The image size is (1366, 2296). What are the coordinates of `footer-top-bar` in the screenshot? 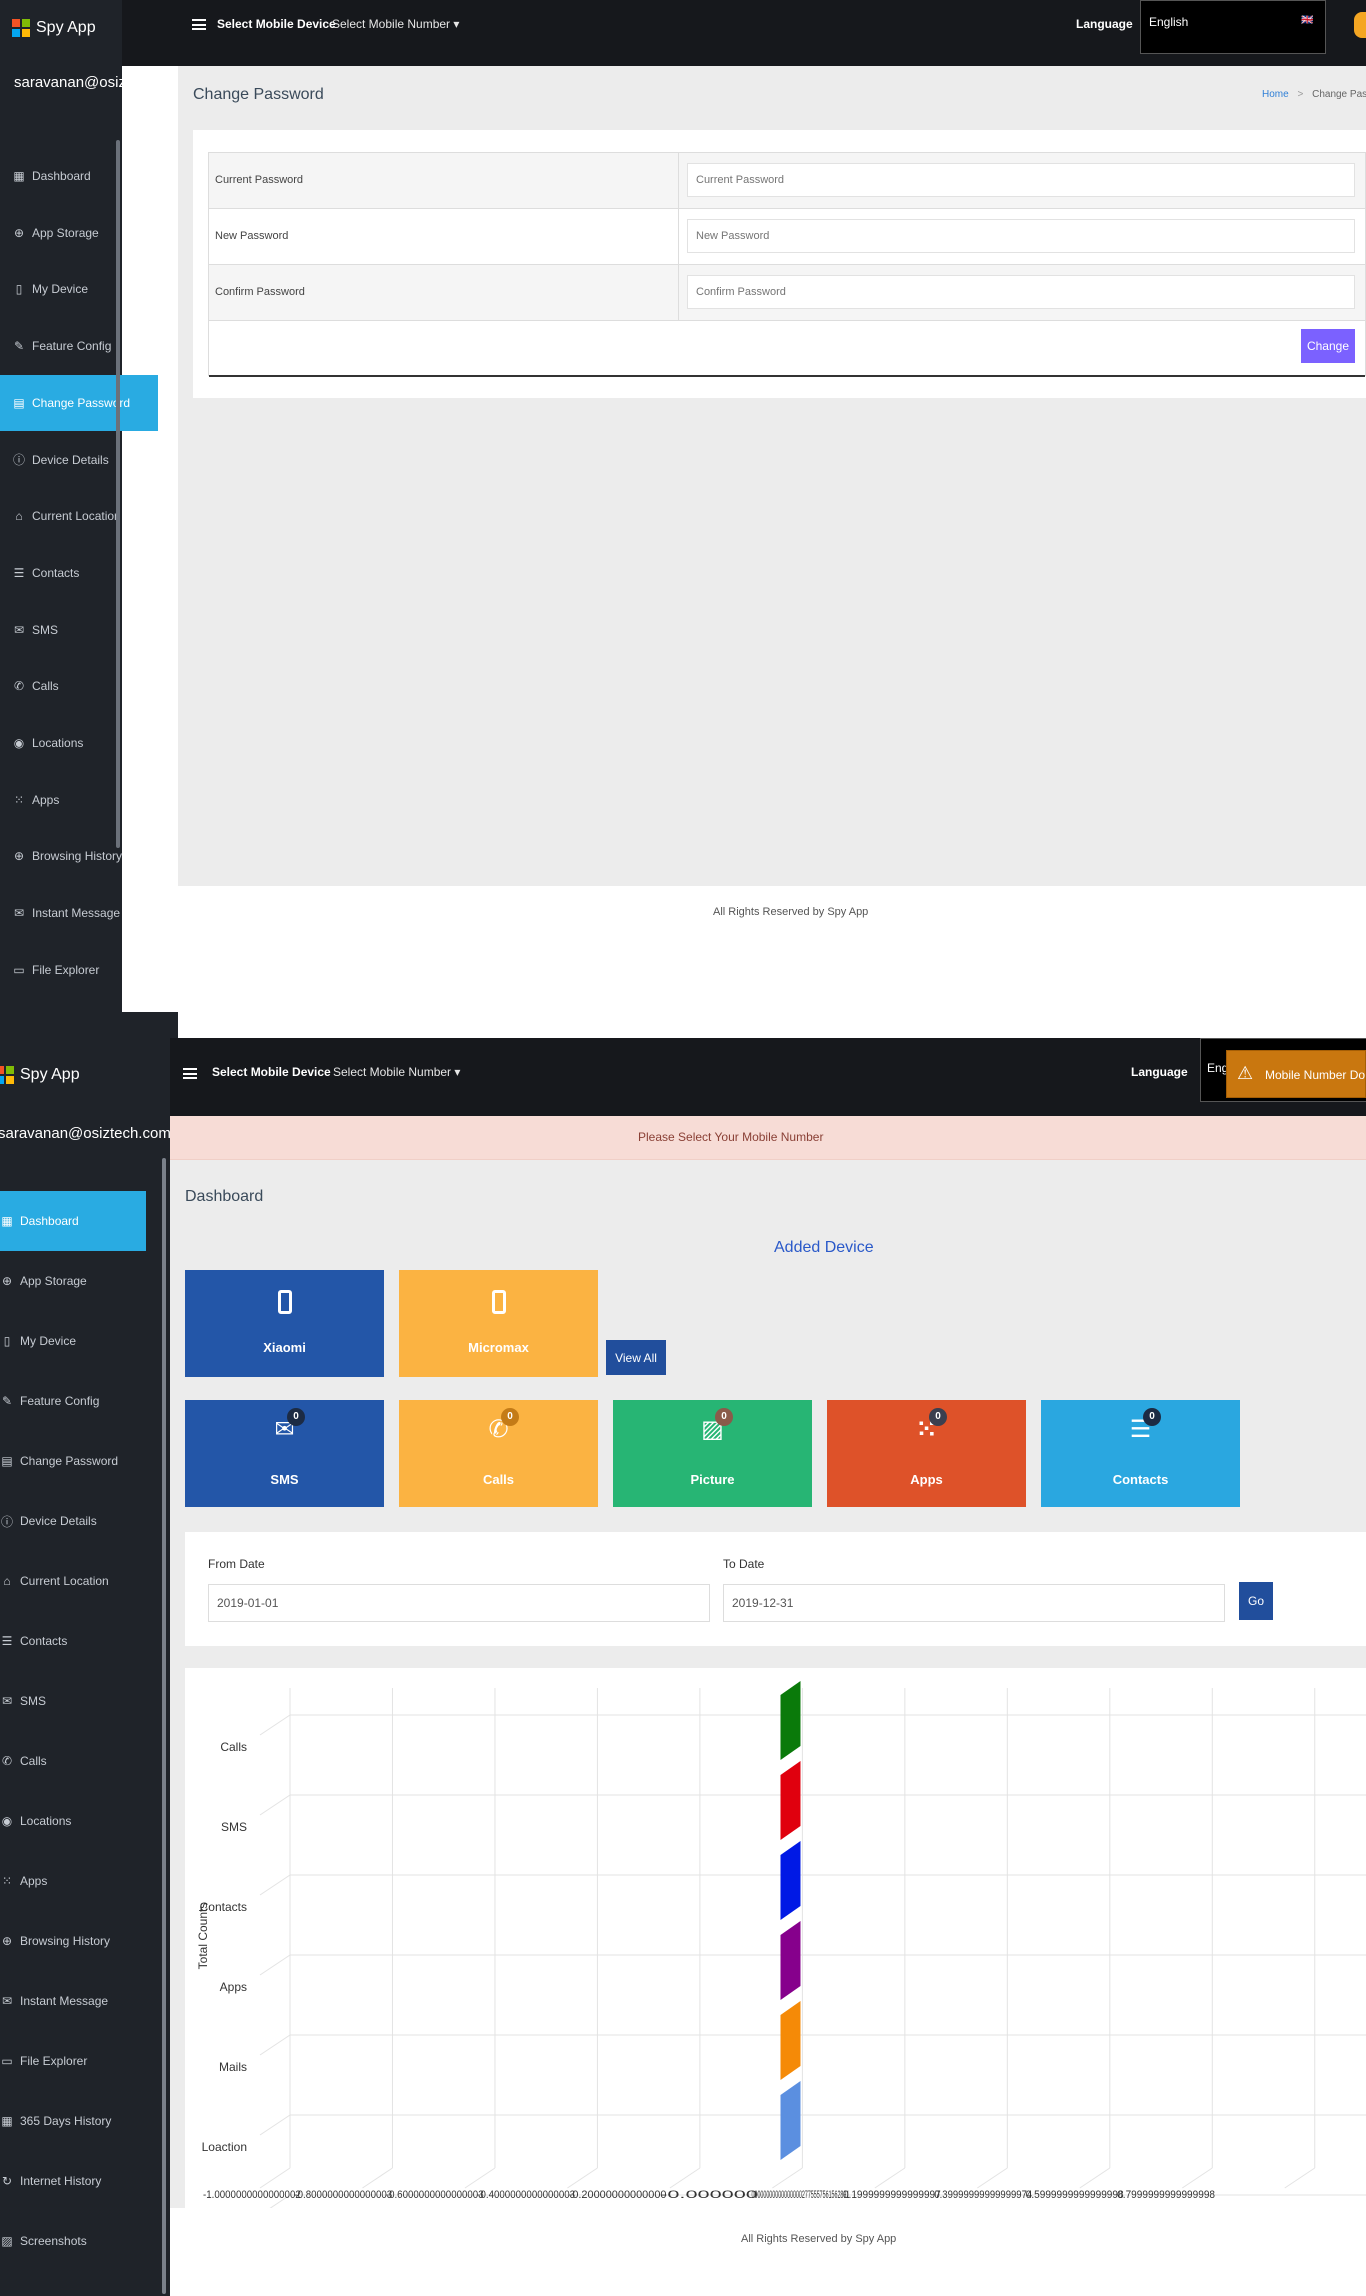 It's located at (772, 949).